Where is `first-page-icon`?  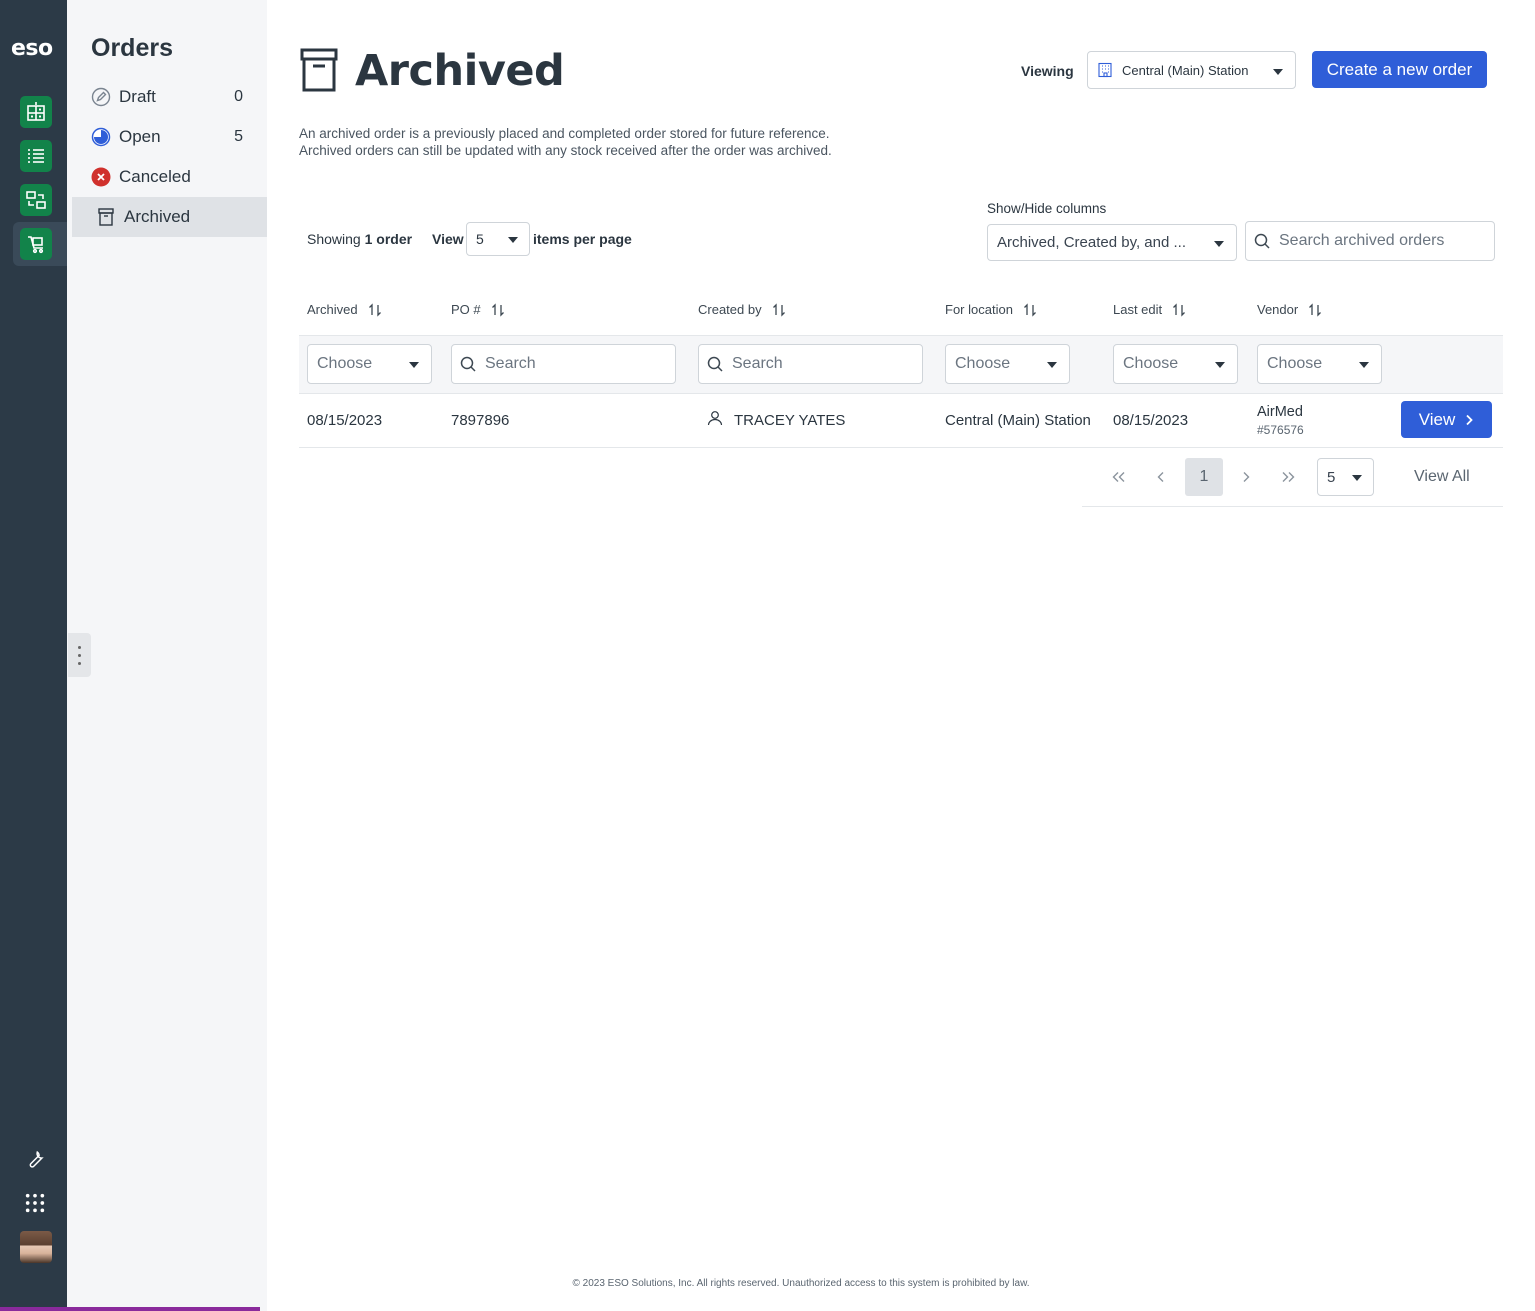 first-page-icon is located at coordinates (1119, 477).